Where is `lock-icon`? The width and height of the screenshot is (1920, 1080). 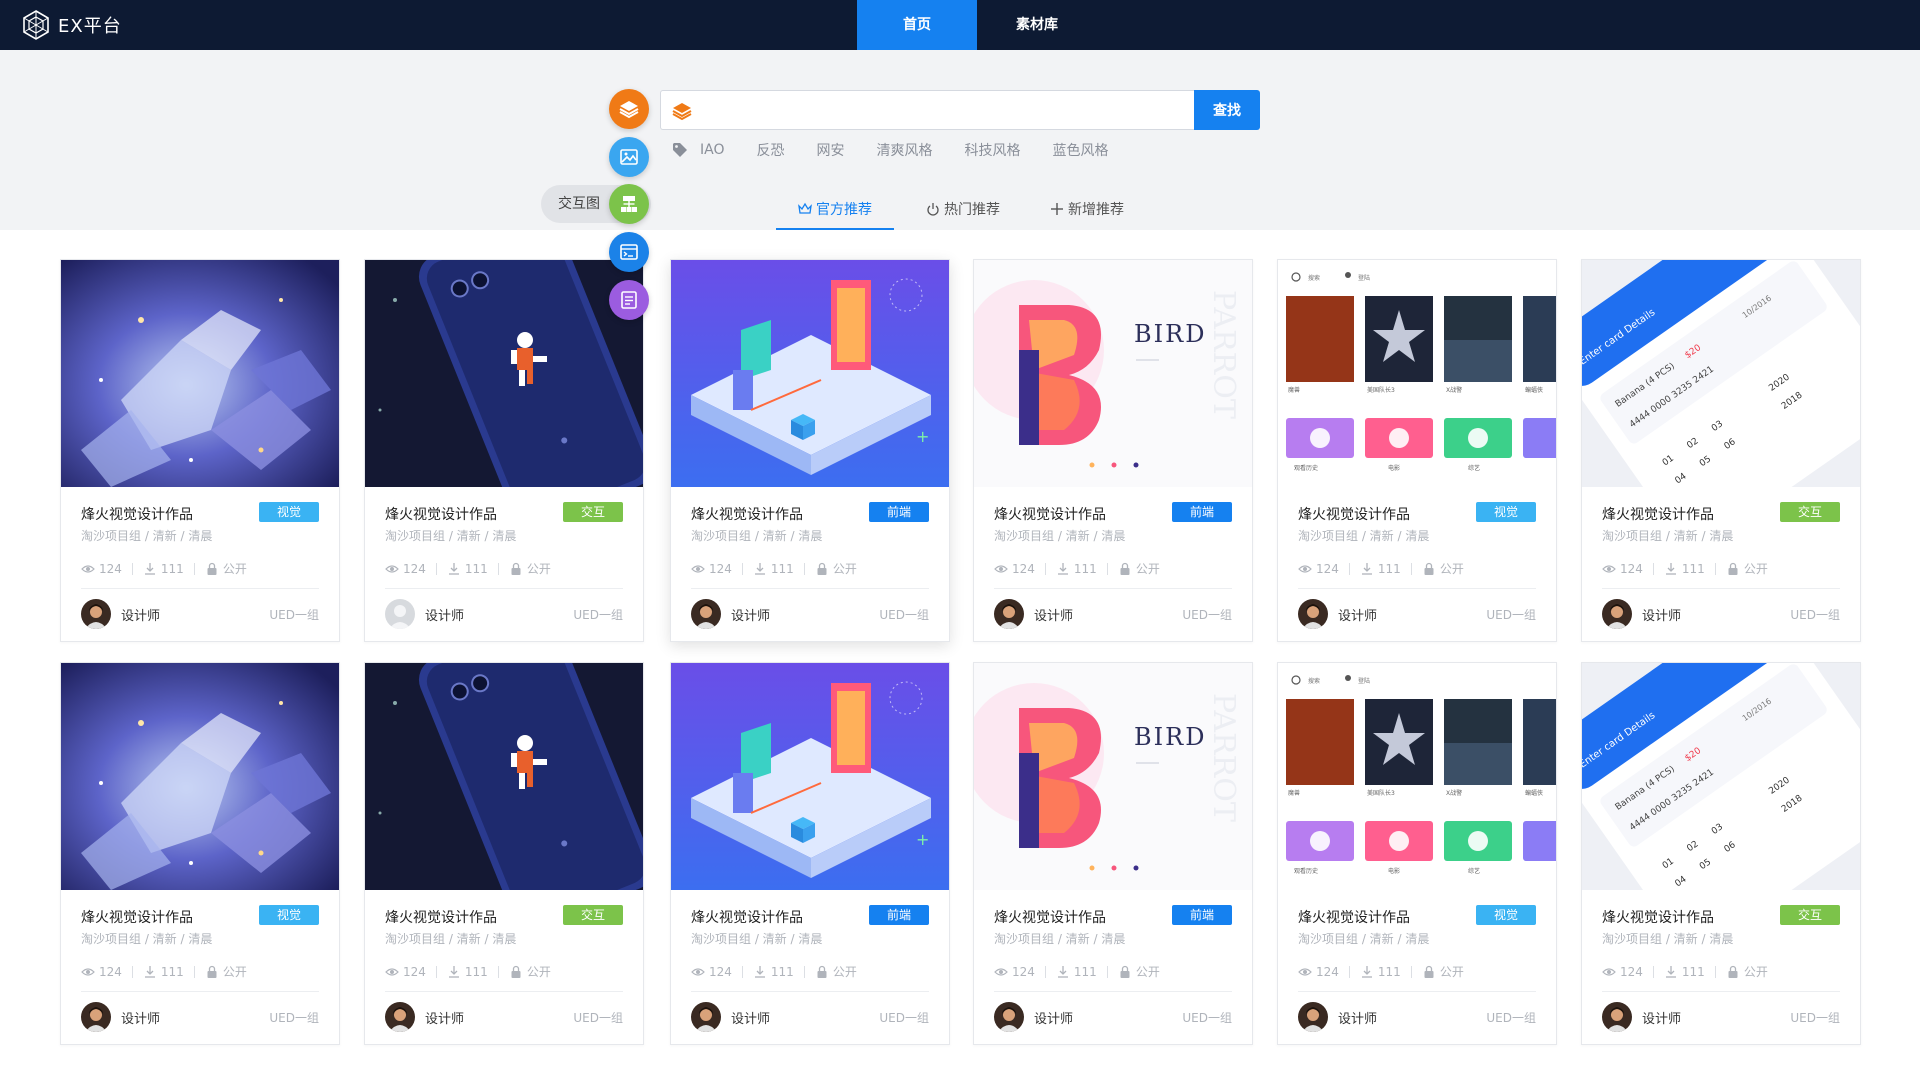 lock-icon is located at coordinates (516, 971).